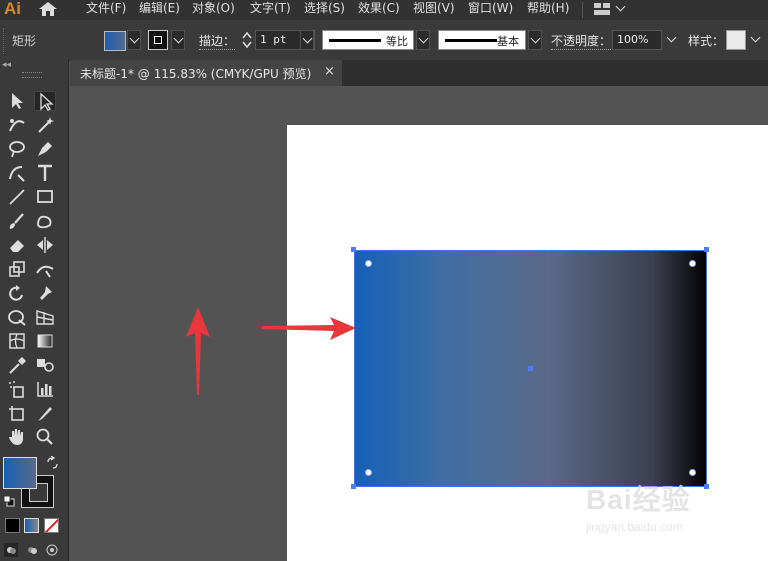 The height and width of the screenshot is (561, 768). I want to click on perspective-tool-icon, so click(45, 317).